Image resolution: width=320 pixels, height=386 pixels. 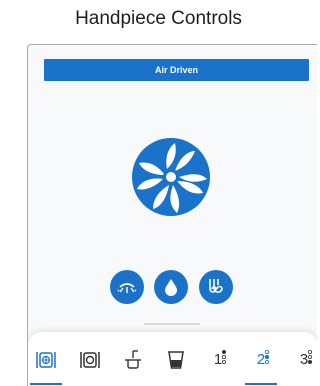 I want to click on cup-fill-tab-icon, so click(x=133, y=359).